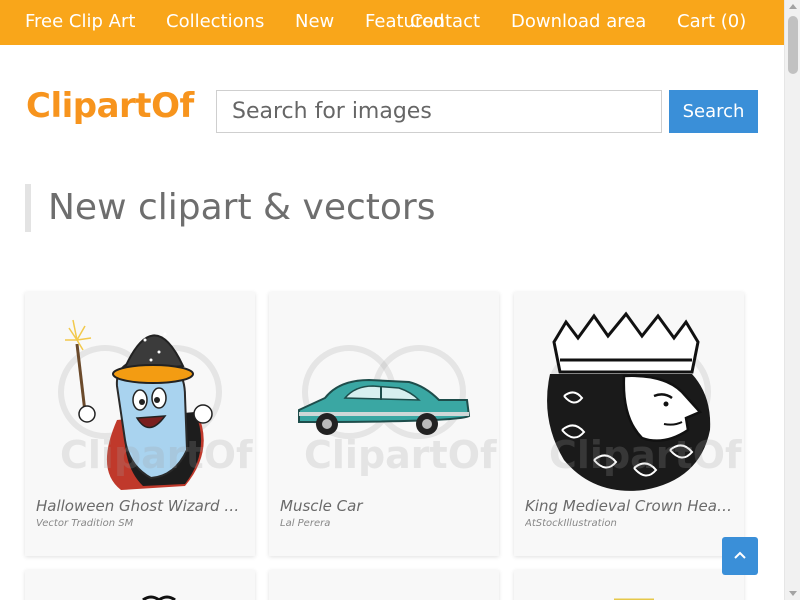  What do you see at coordinates (630, 523) in the screenshot?
I see `card-author: AtStockIllustration` at bounding box center [630, 523].